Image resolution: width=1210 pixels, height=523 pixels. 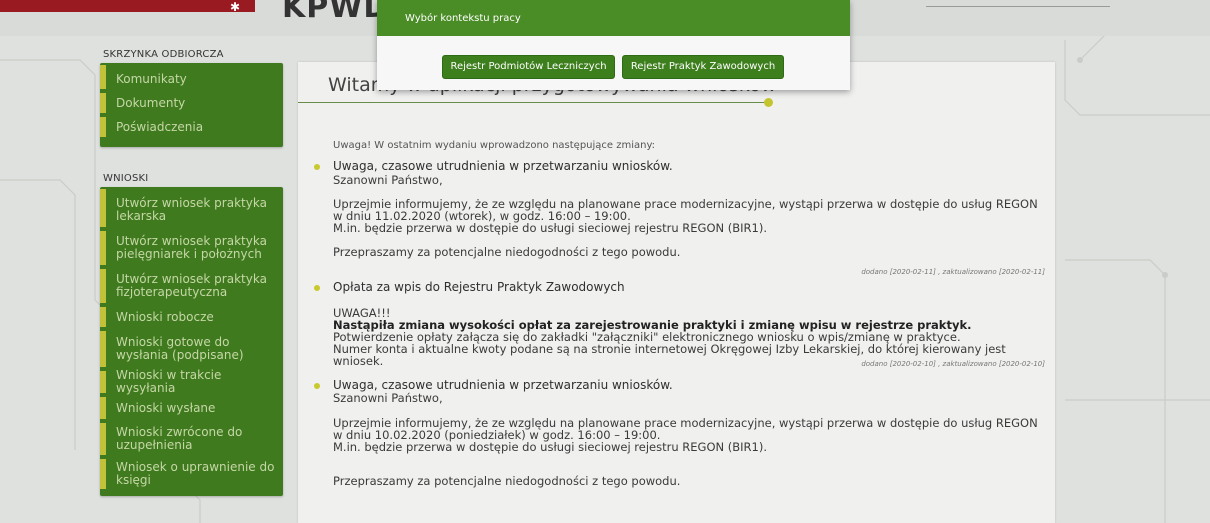 I want to click on sidebar-item-drafts: Wnioski robocze, so click(x=191, y=317).